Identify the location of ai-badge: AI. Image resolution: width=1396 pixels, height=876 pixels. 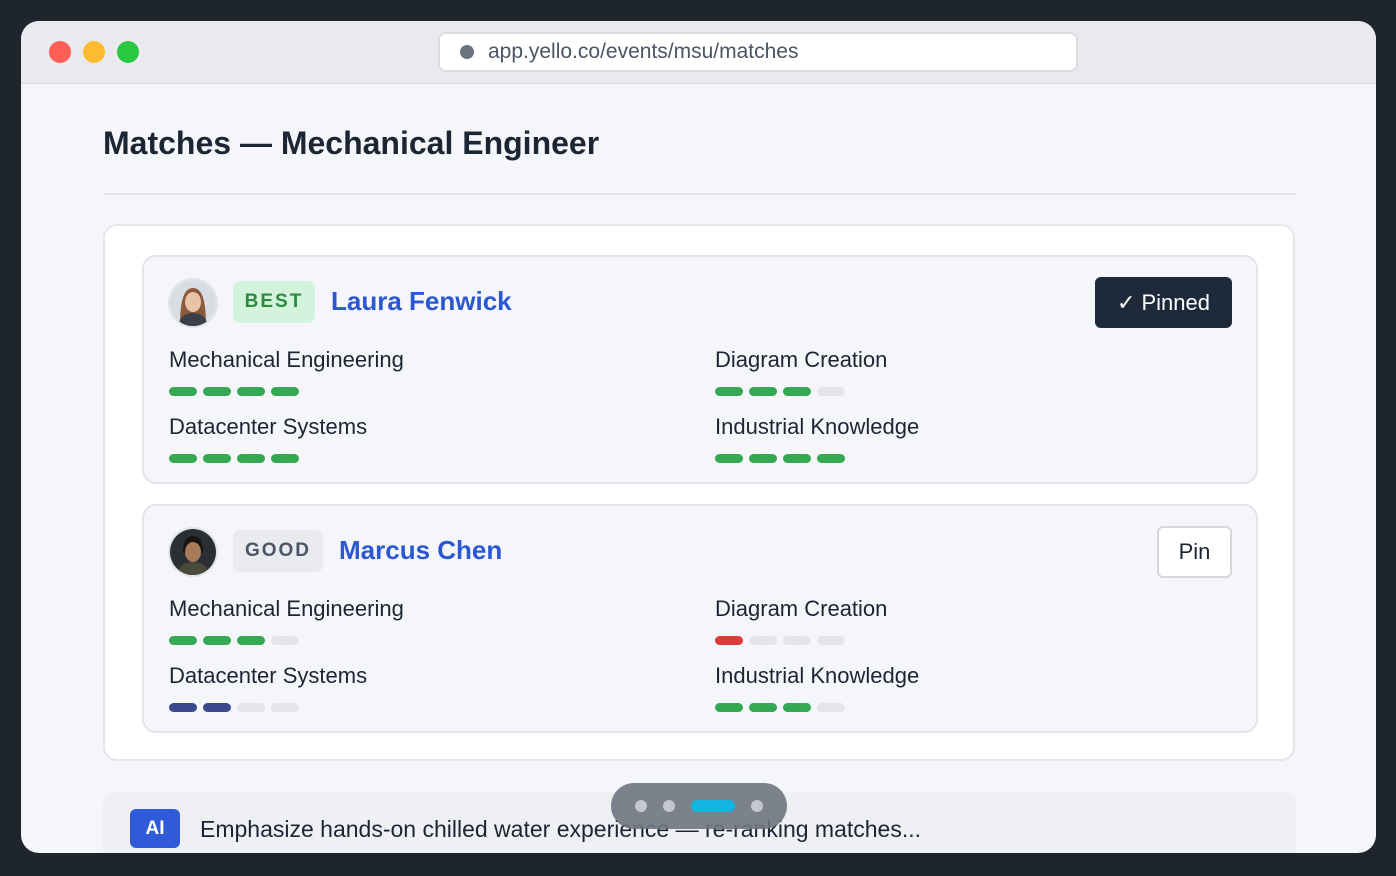
(155, 828).